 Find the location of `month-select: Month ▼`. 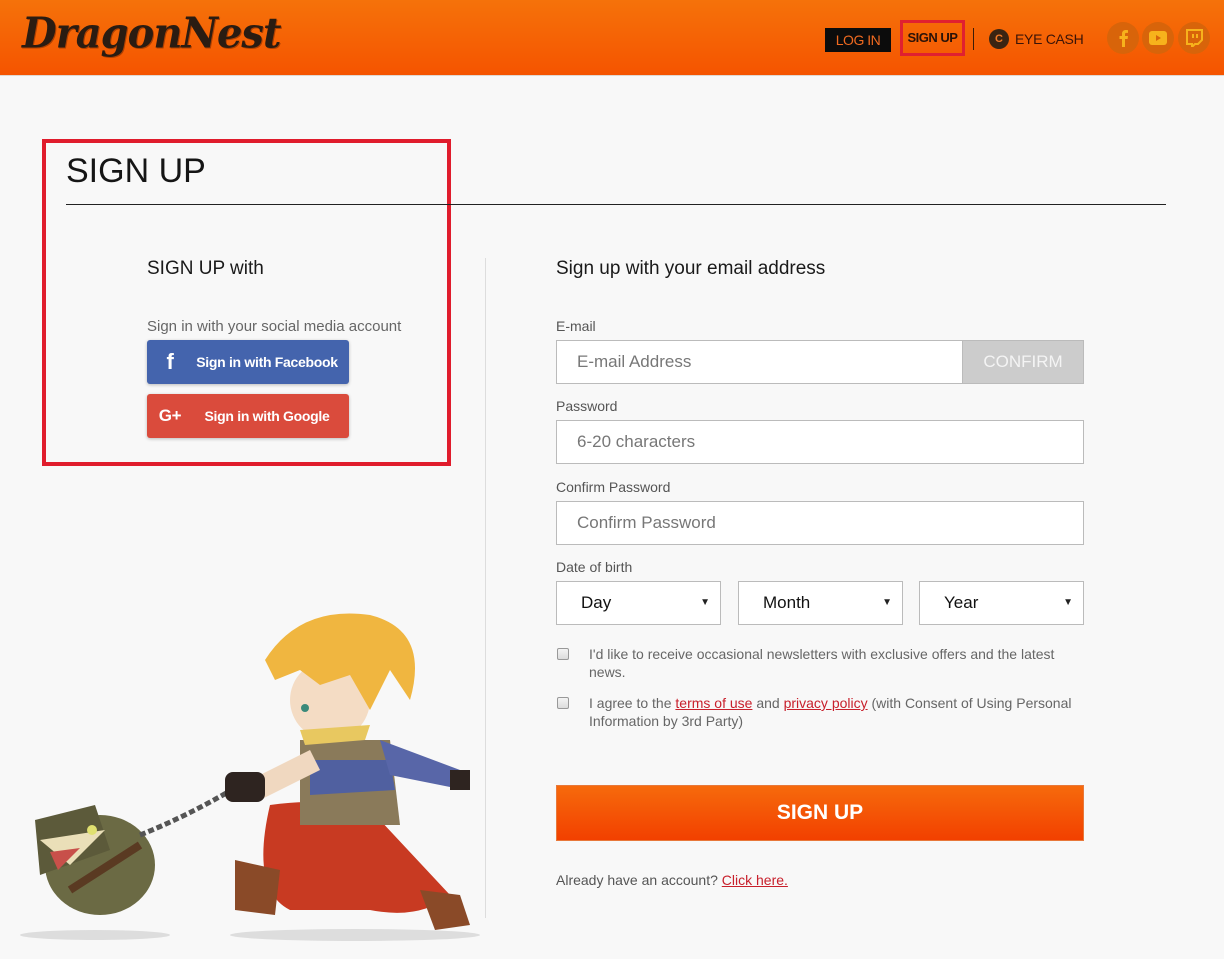

month-select: Month ▼ is located at coordinates (820, 603).